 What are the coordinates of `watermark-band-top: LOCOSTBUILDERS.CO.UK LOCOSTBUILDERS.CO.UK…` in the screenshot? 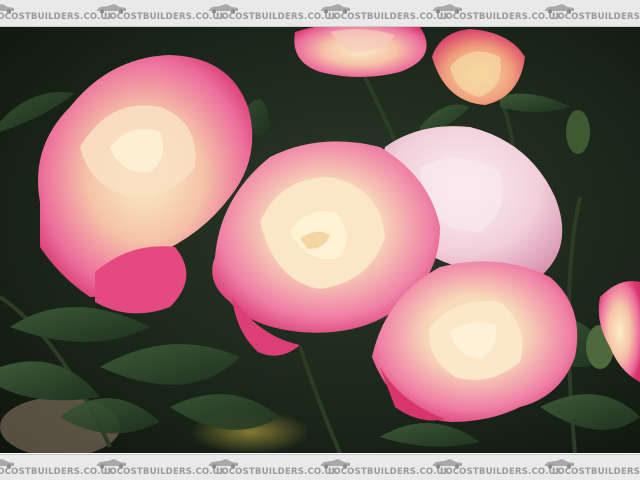 It's located at (320, 13).